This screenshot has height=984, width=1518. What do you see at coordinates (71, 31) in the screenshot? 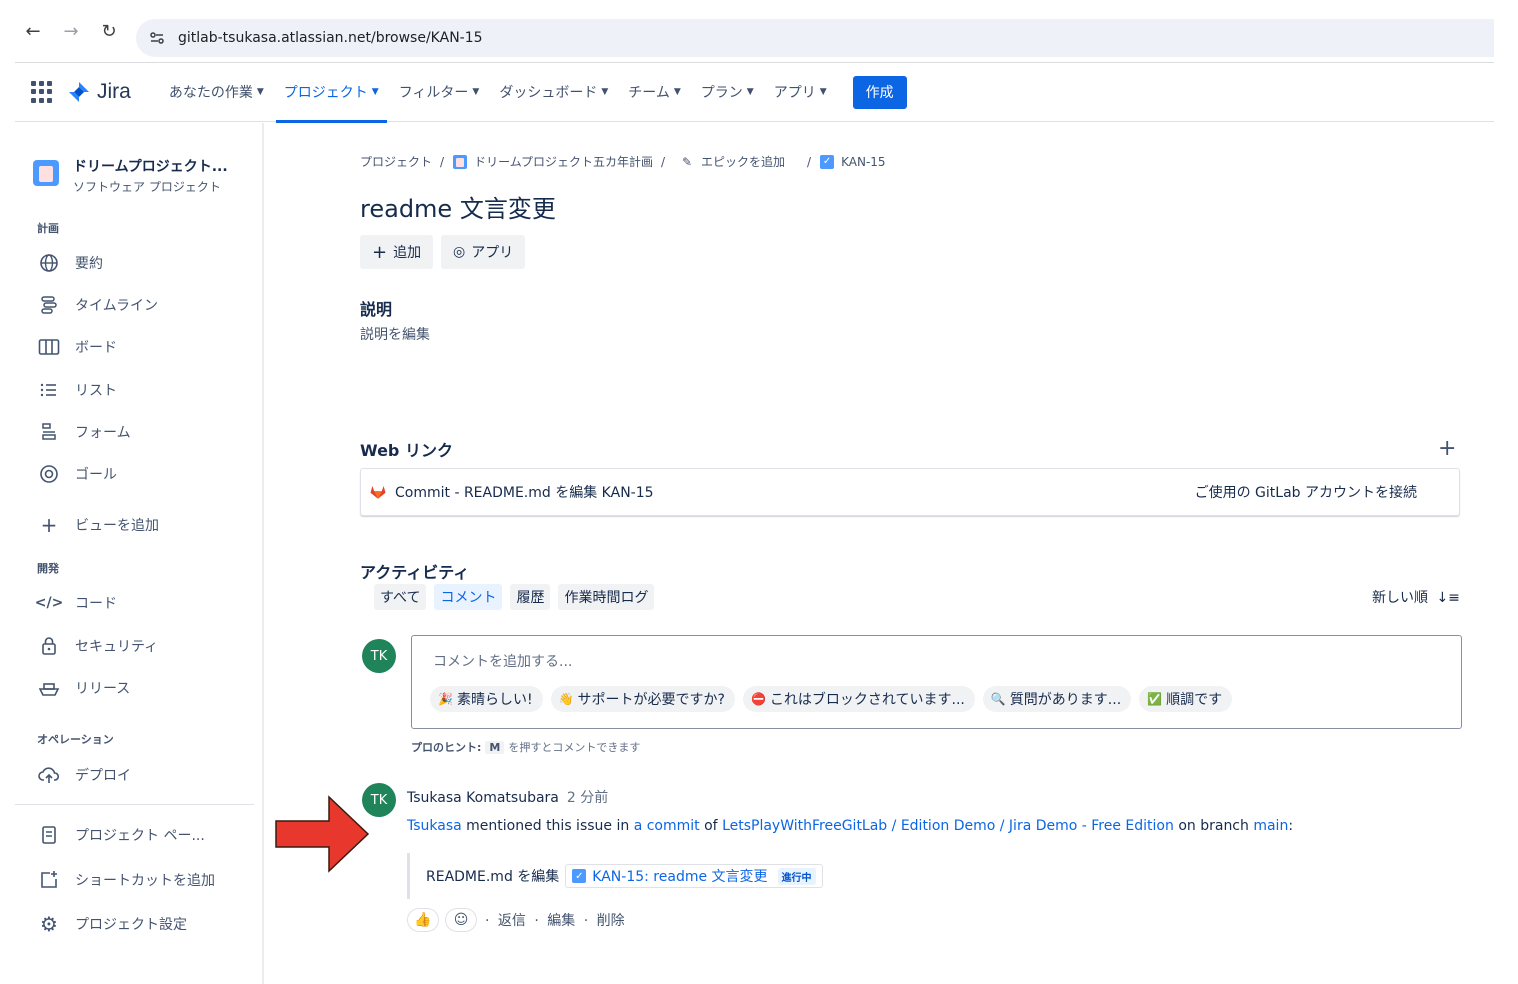
I see `forward-icon: →` at bounding box center [71, 31].